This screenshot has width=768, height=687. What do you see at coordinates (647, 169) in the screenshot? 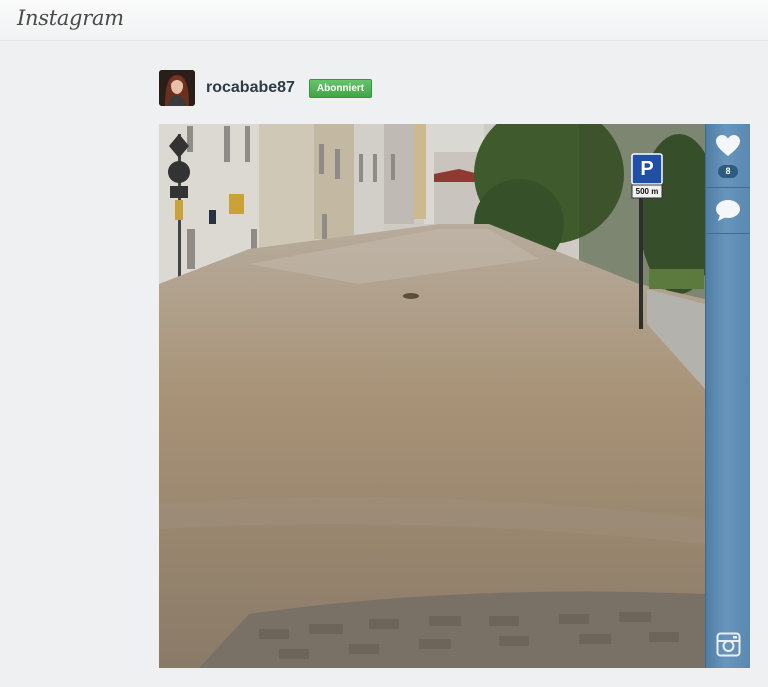
I see `parking-sign-letter: P` at bounding box center [647, 169].